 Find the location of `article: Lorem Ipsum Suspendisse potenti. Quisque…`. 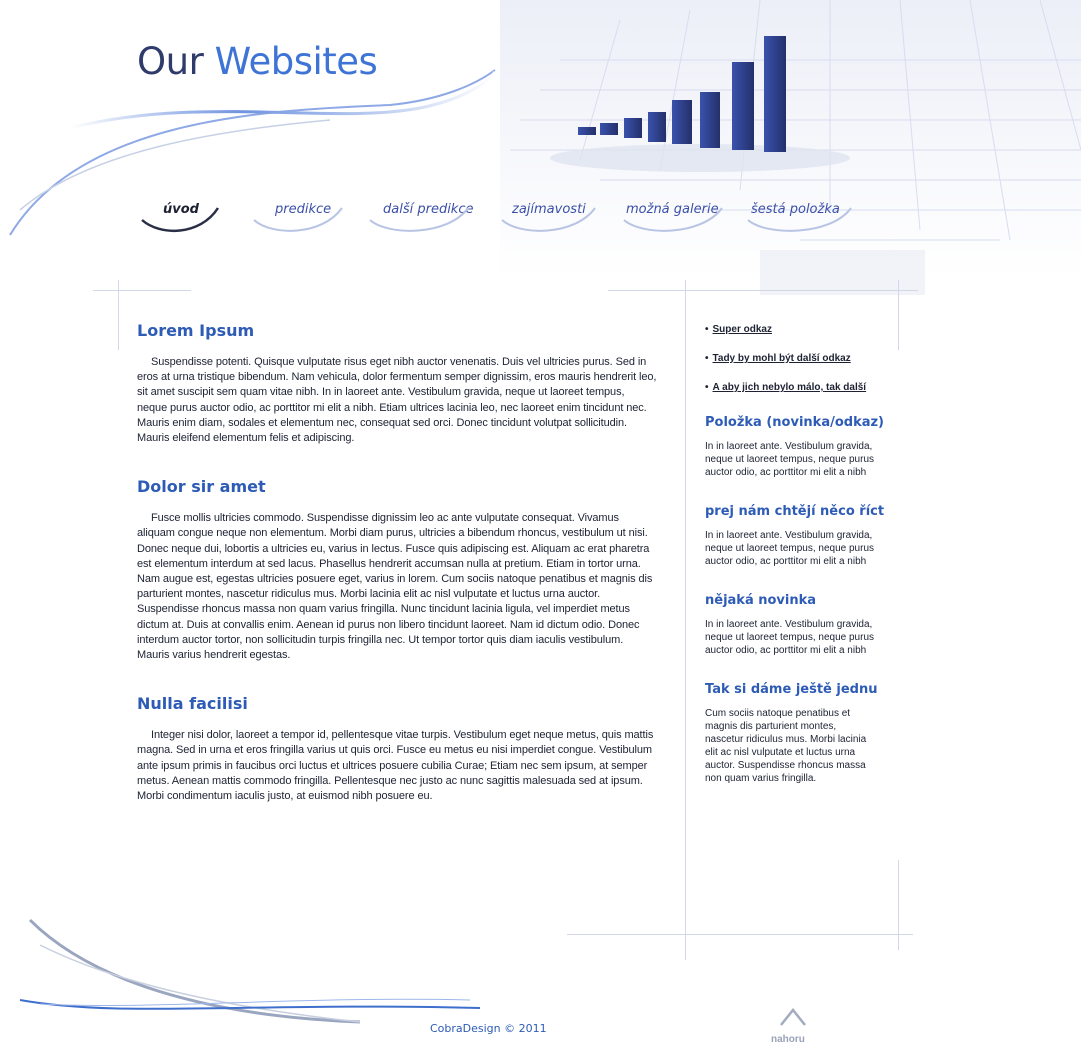

article: Lorem Ipsum Suspendisse potenti. Quisque… is located at coordinates (397, 383).